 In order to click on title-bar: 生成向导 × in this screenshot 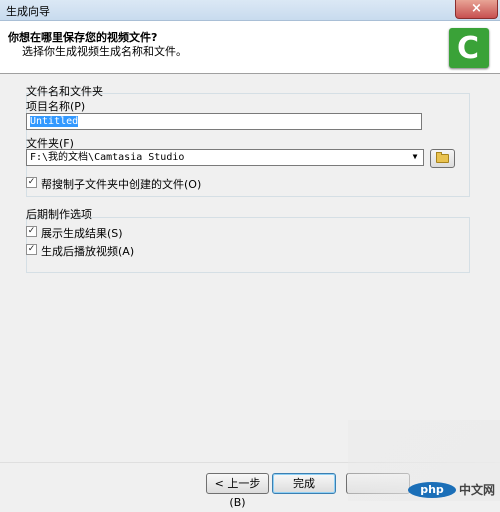, I will do `click(250, 10)`.